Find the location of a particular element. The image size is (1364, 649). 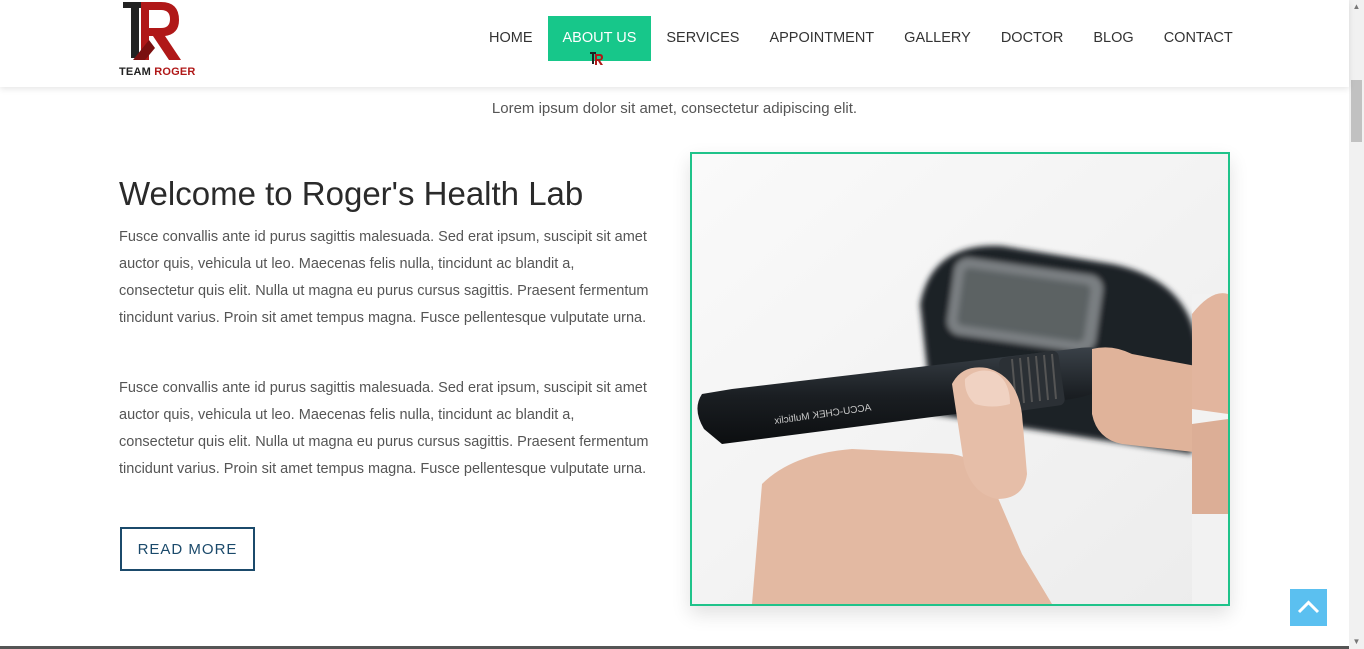

site-logo: TEAM ROGER is located at coordinates (159, 40).